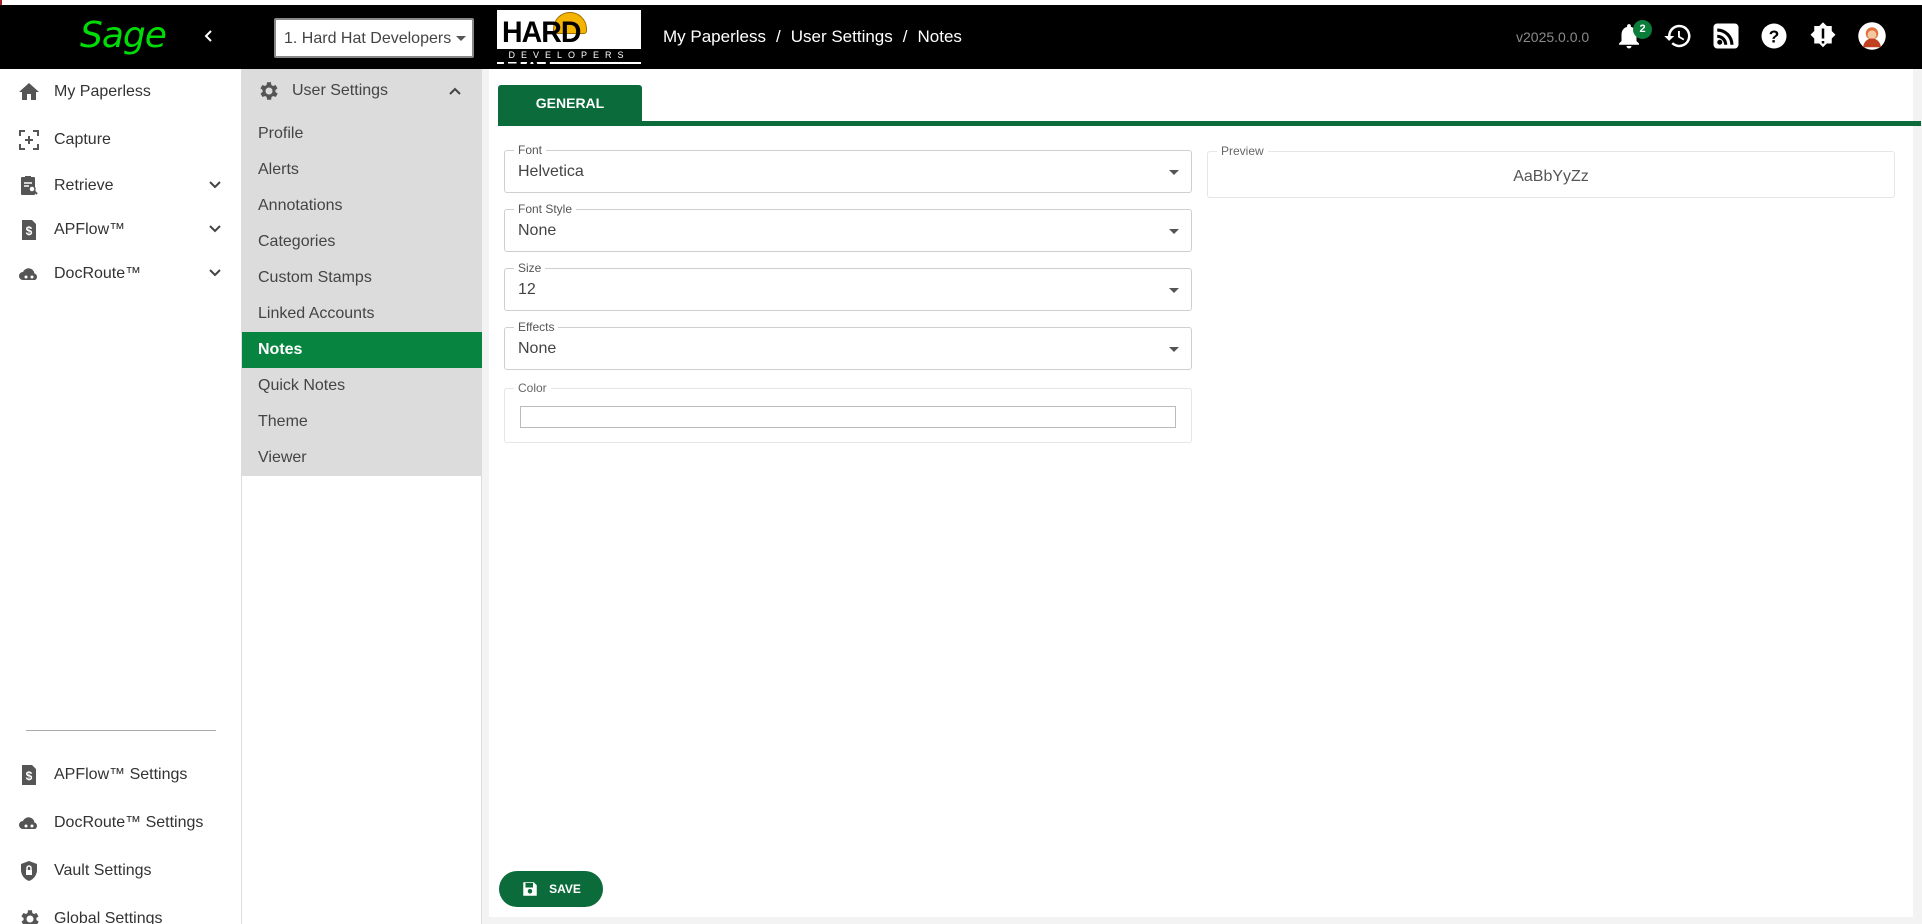 The width and height of the screenshot is (1922, 924). What do you see at coordinates (848, 286) in the screenshot?
I see `size-select: Size 12` at bounding box center [848, 286].